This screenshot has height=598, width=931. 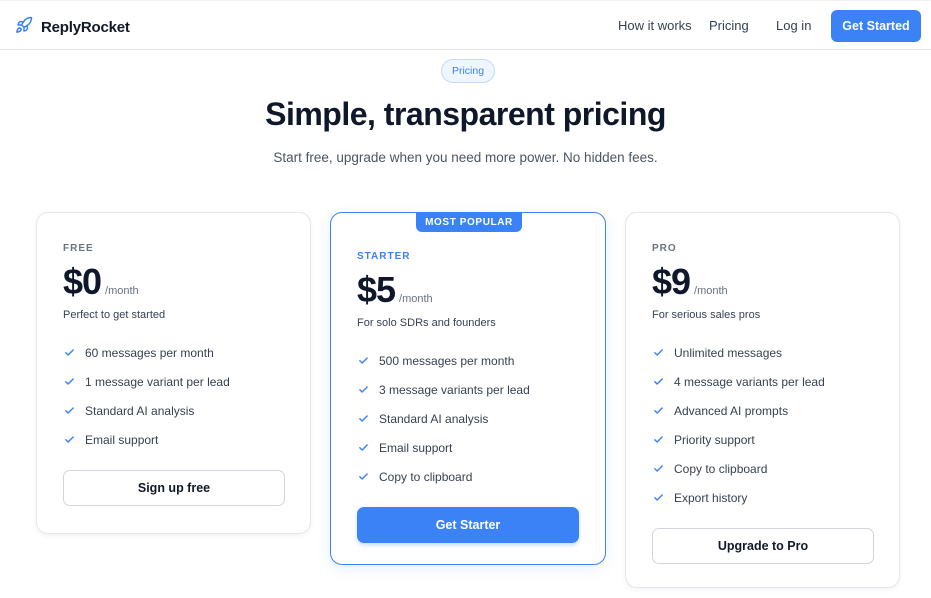 What do you see at coordinates (114, 315) in the screenshot?
I see `plan-tagline: Perfect to get started` at bounding box center [114, 315].